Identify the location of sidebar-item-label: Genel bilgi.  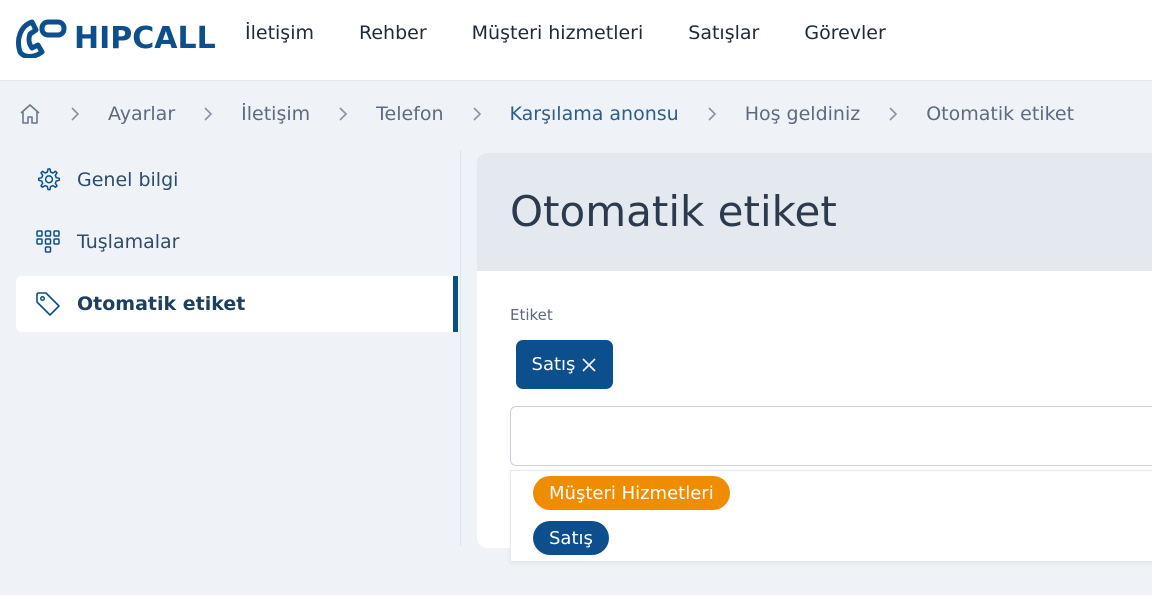
(128, 180).